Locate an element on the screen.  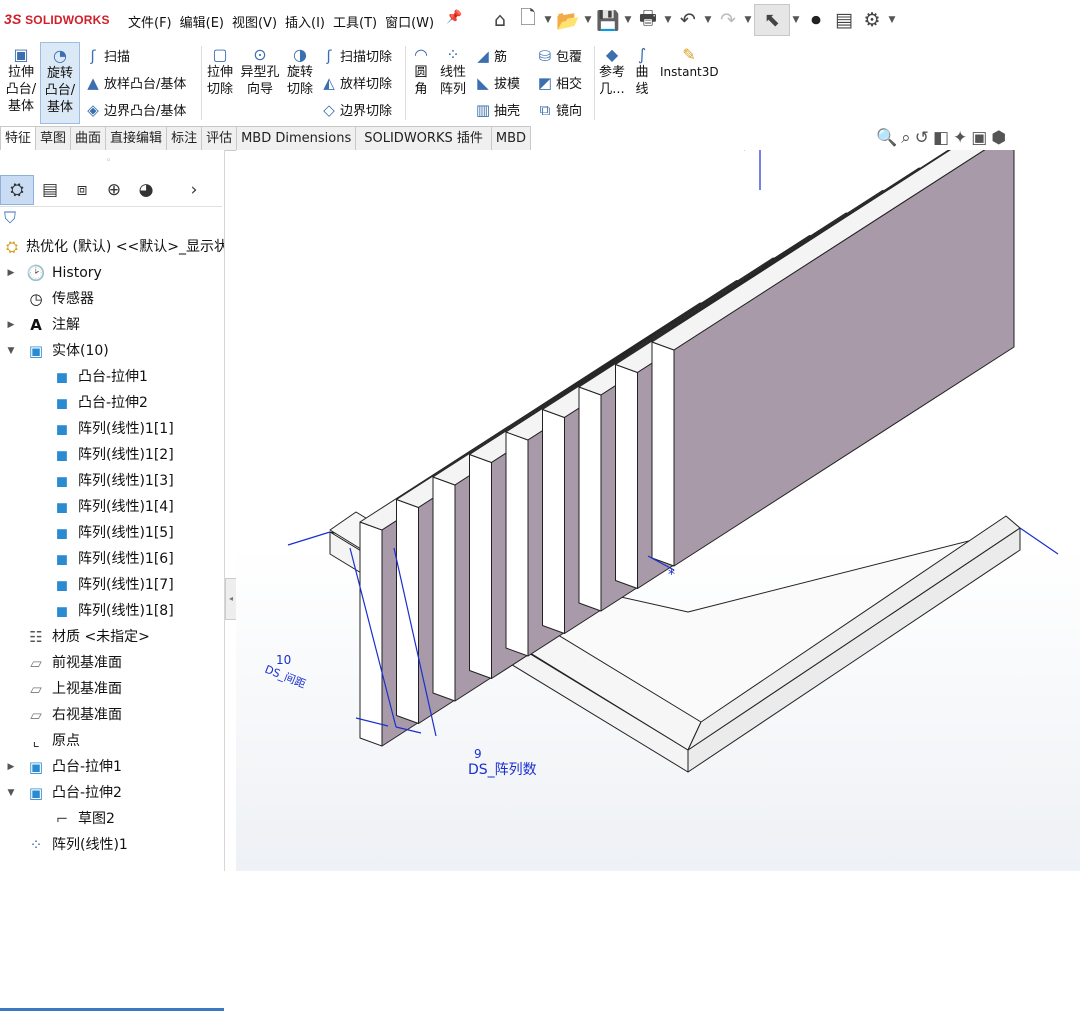
tree-item-body: ◼ 阵列(线性)1[2] is located at coordinates (112, 455).